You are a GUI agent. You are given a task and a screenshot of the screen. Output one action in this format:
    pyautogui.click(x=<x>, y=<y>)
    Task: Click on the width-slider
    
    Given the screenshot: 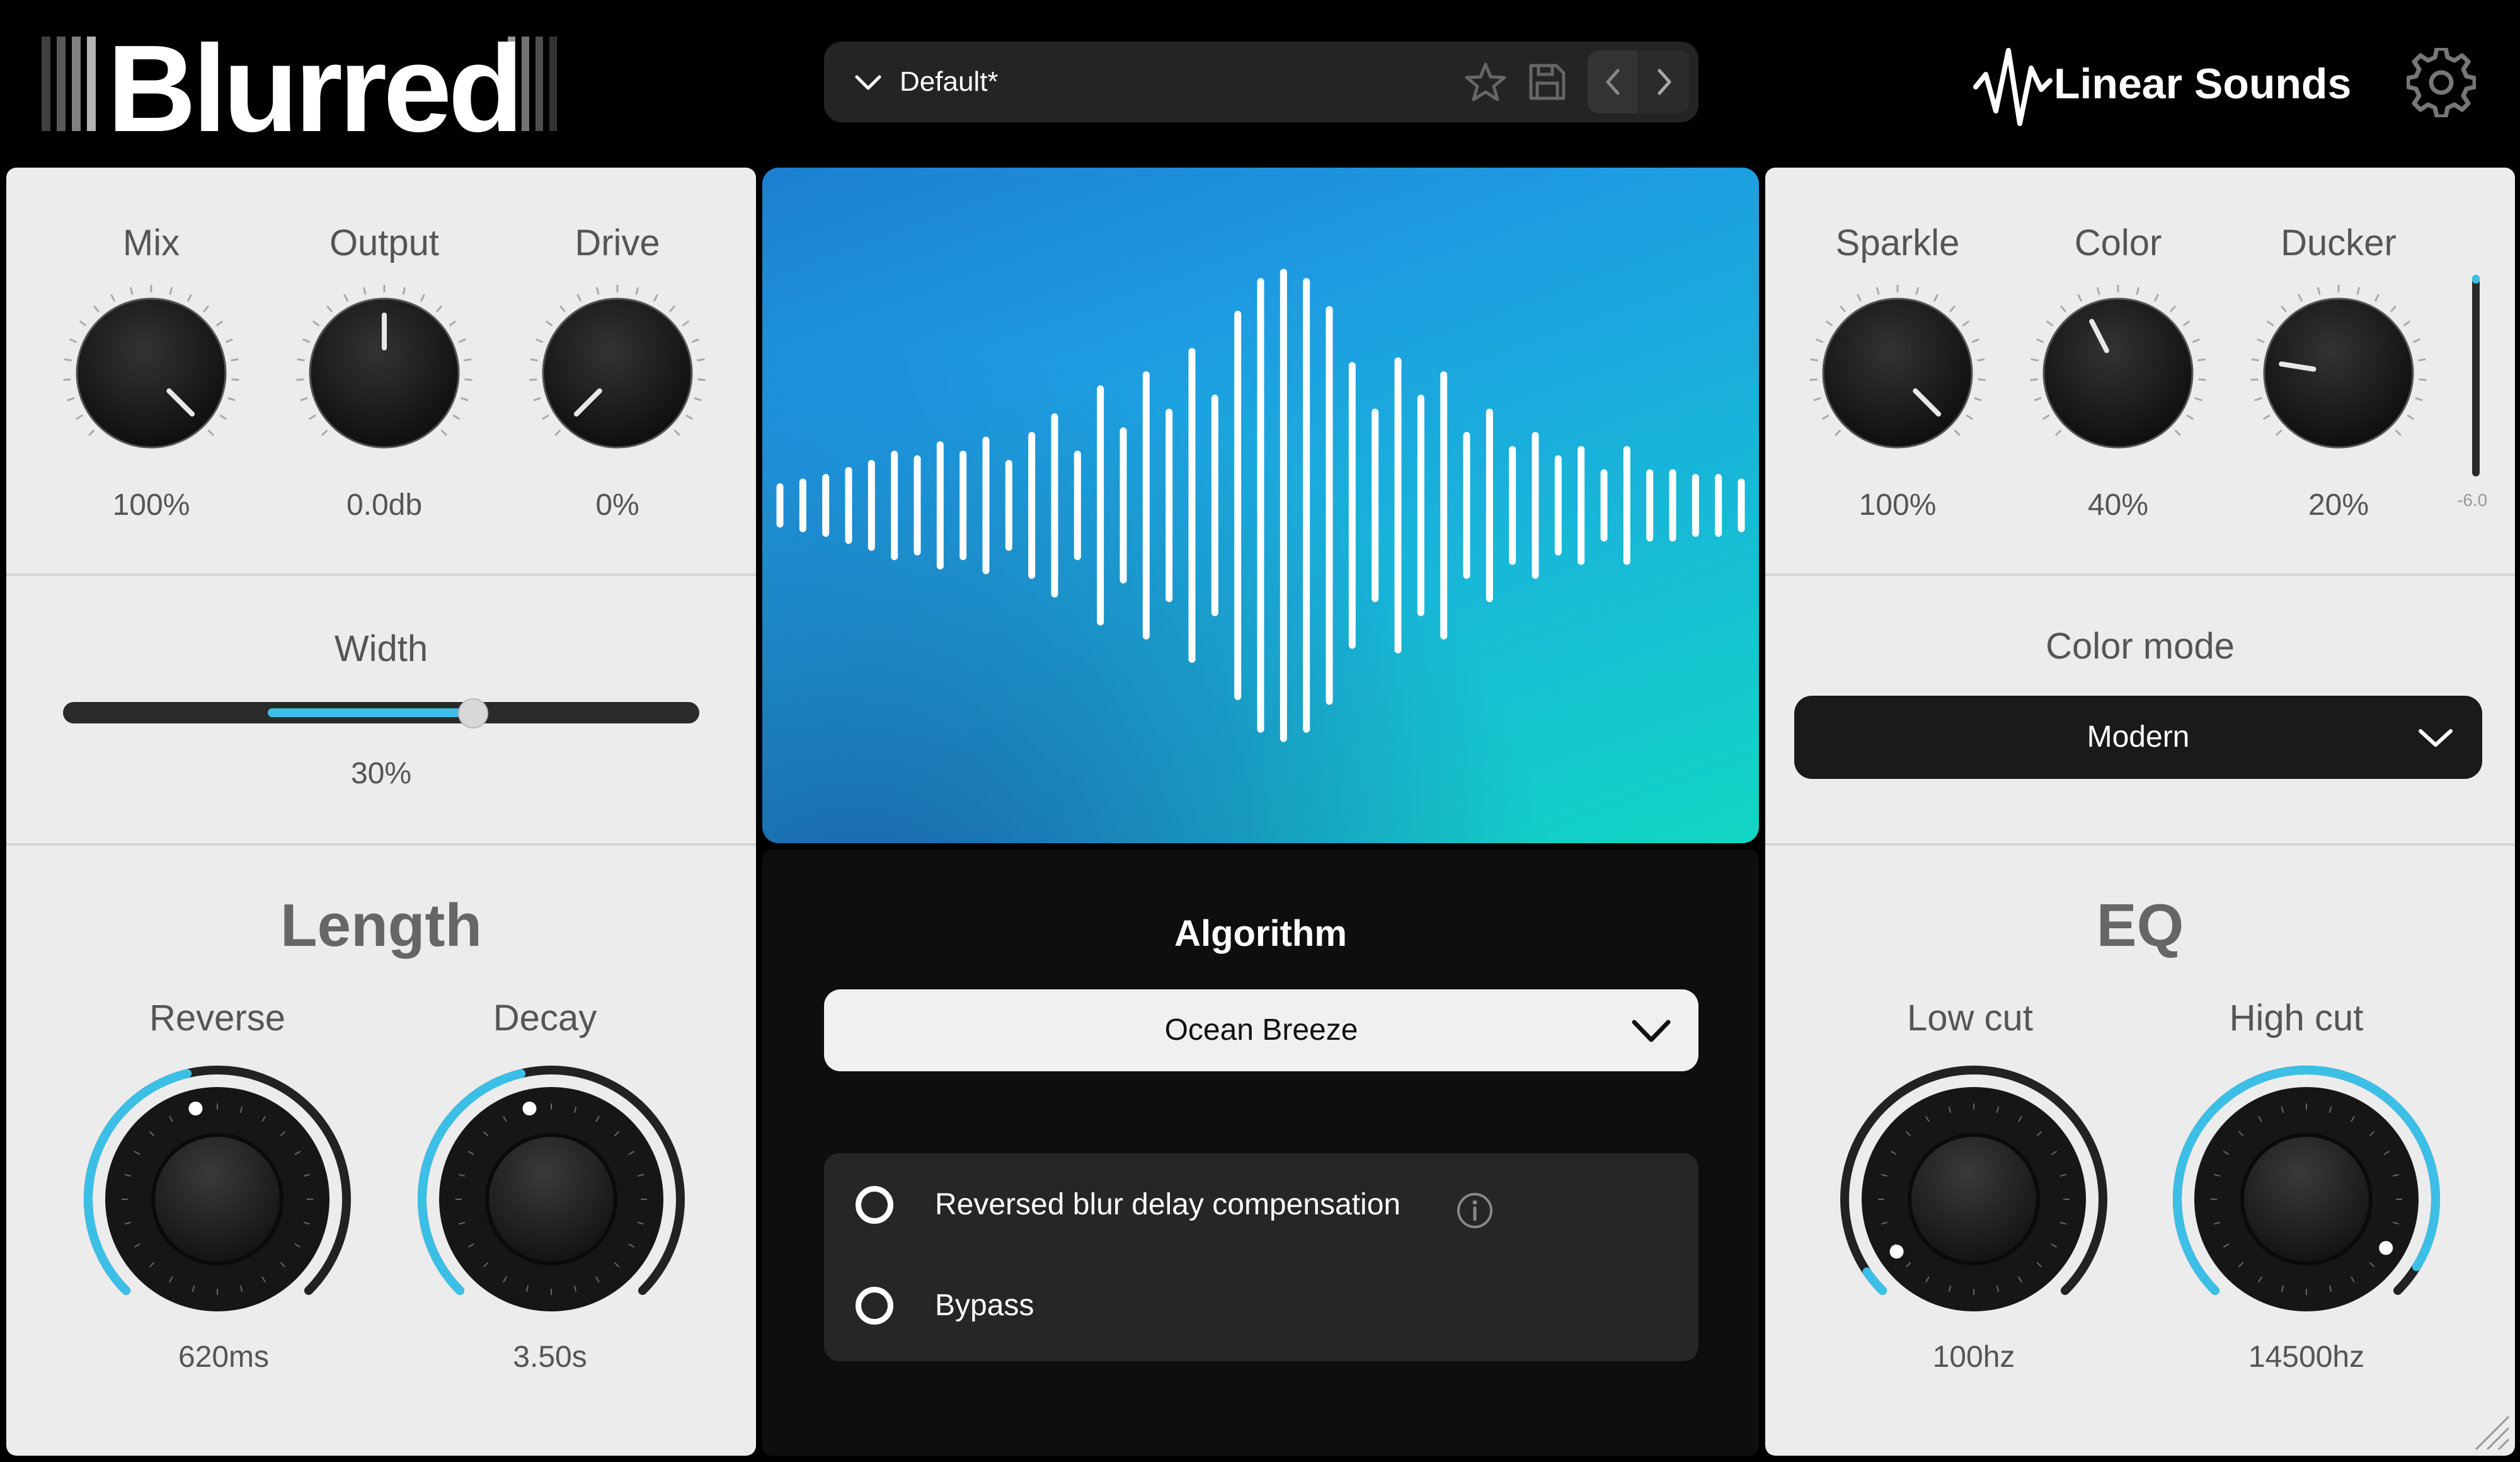 What is the action you would take?
    pyautogui.click(x=381, y=713)
    